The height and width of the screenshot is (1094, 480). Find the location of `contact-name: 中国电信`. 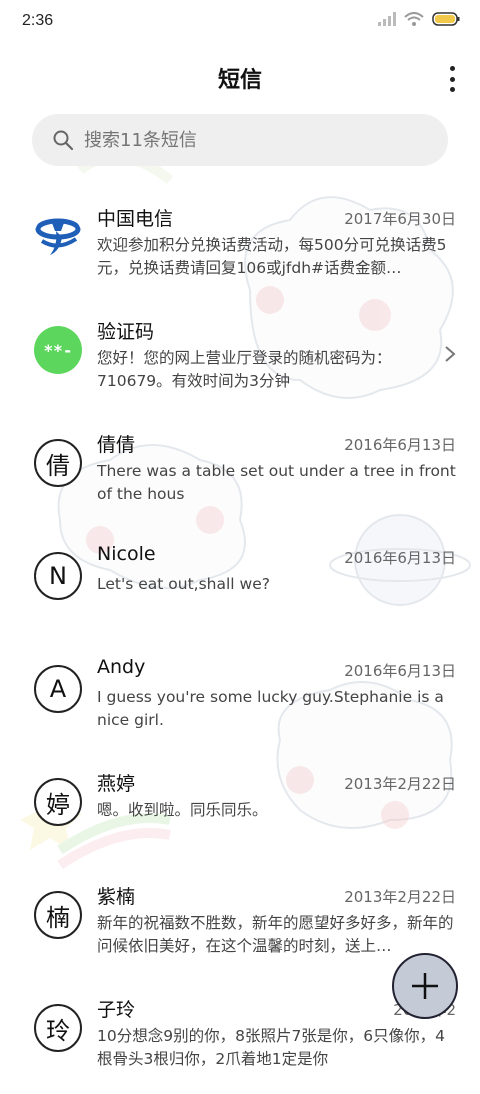

contact-name: 中国电信 is located at coordinates (135, 219).